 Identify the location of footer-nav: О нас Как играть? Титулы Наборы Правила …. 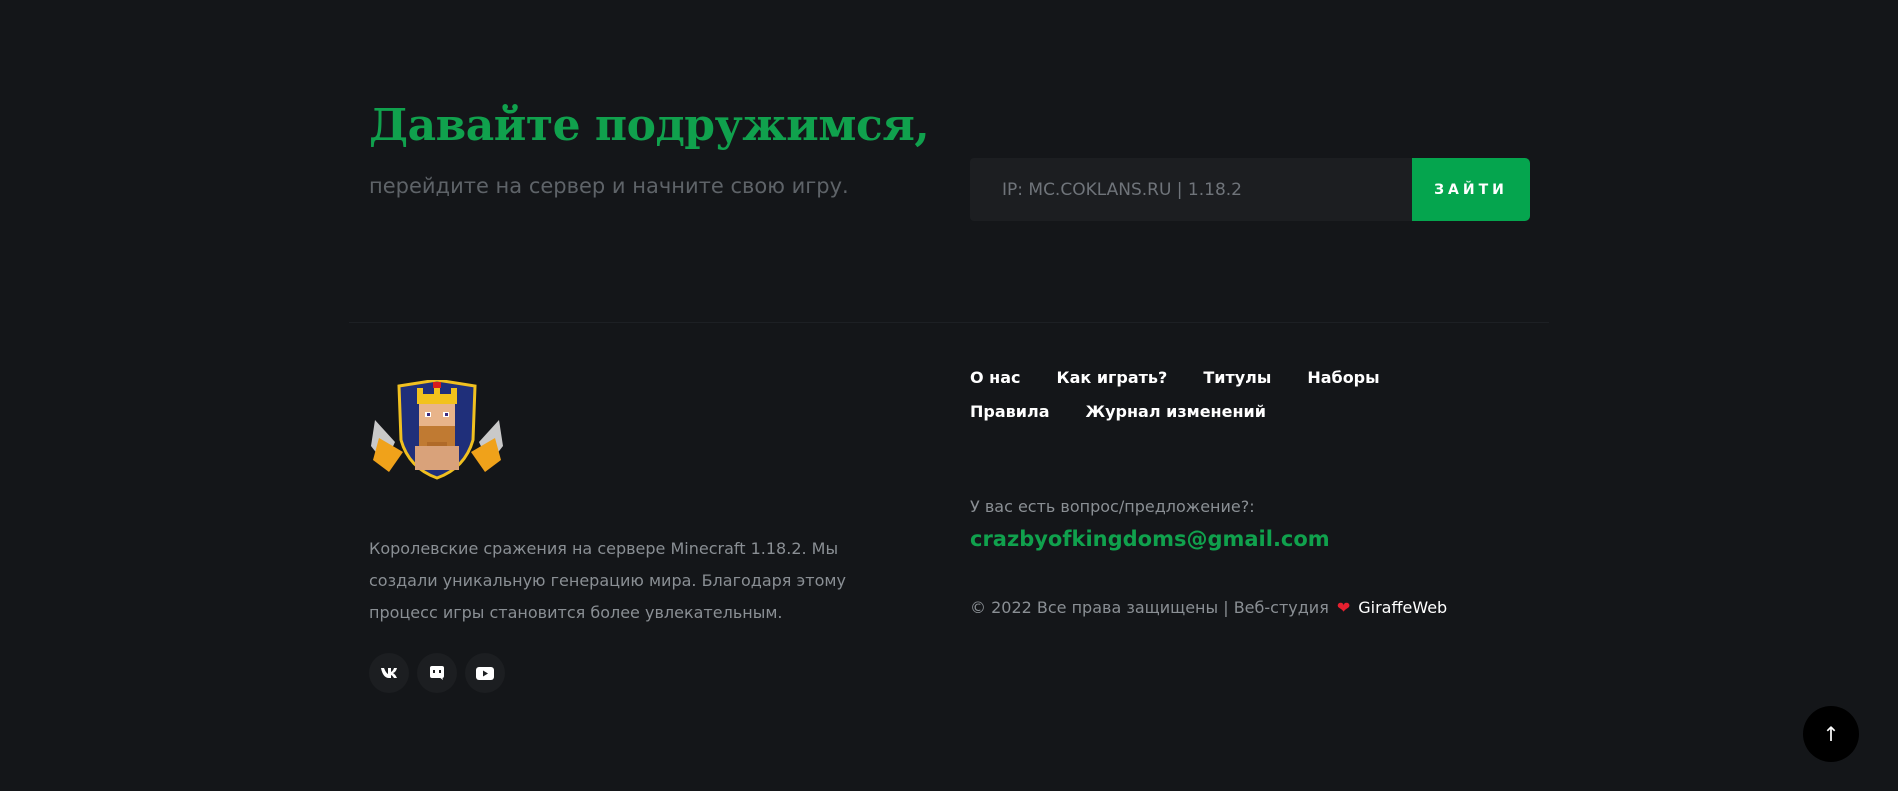
(1230, 395).